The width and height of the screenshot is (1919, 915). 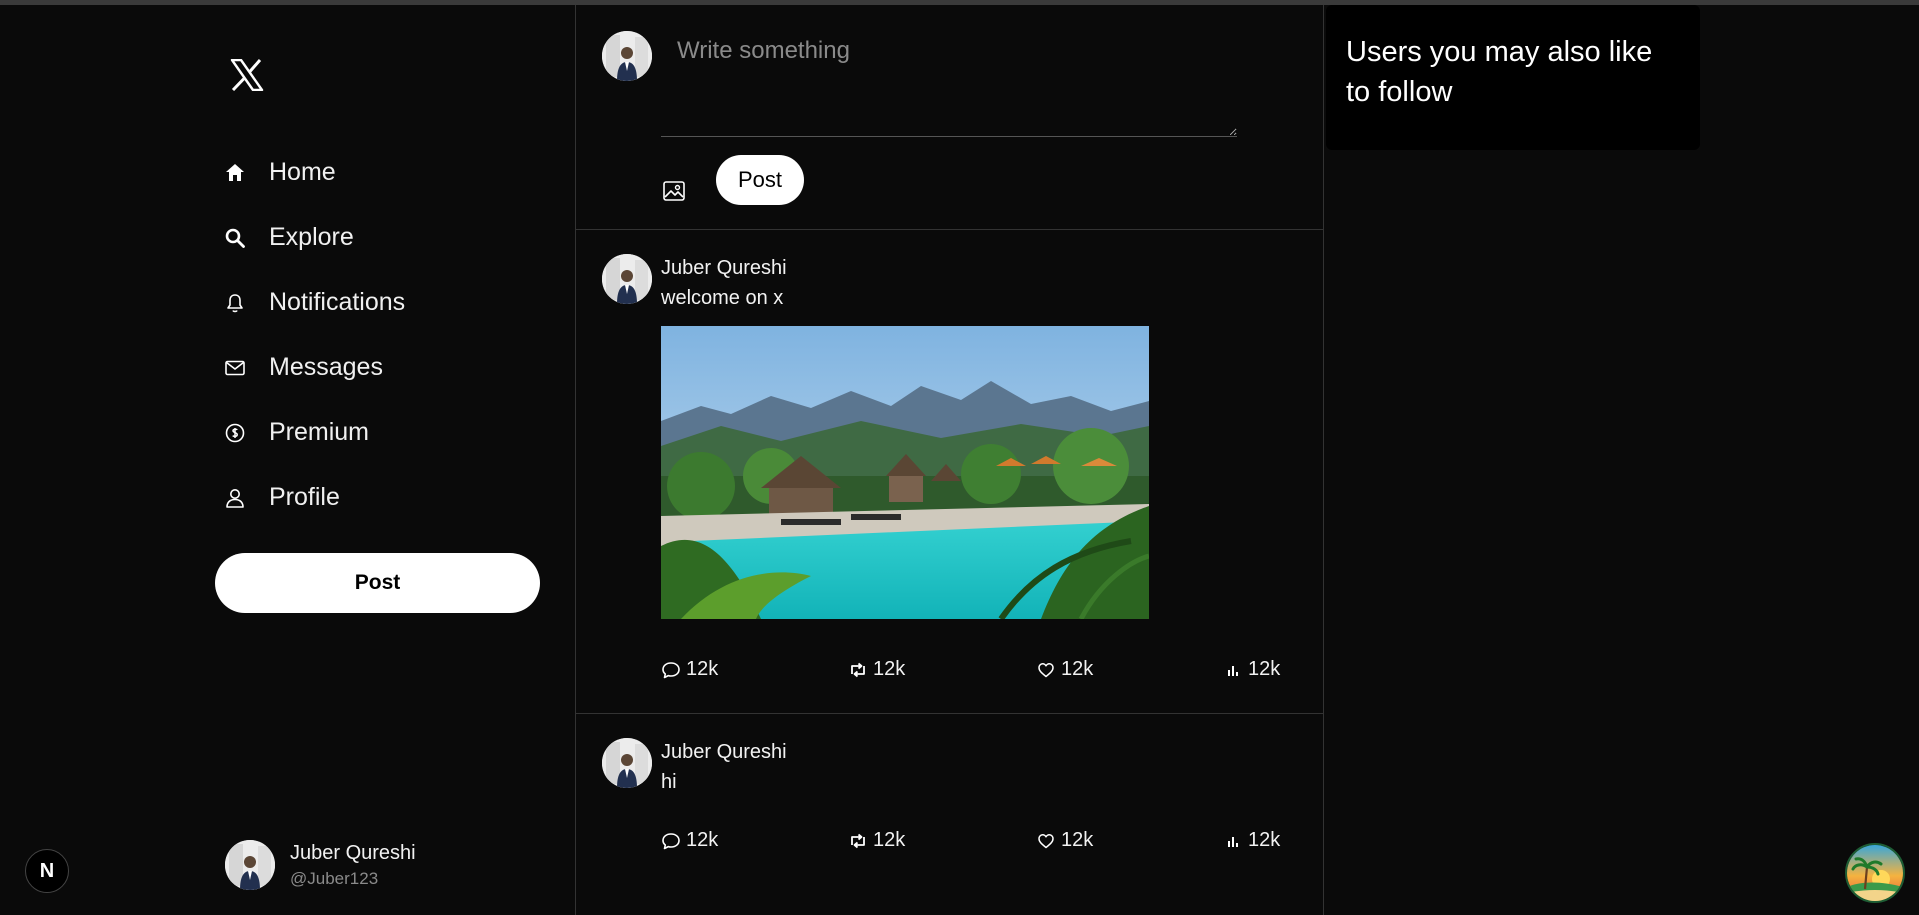 I want to click on nextjs-logo-icon: N, so click(x=47, y=870).